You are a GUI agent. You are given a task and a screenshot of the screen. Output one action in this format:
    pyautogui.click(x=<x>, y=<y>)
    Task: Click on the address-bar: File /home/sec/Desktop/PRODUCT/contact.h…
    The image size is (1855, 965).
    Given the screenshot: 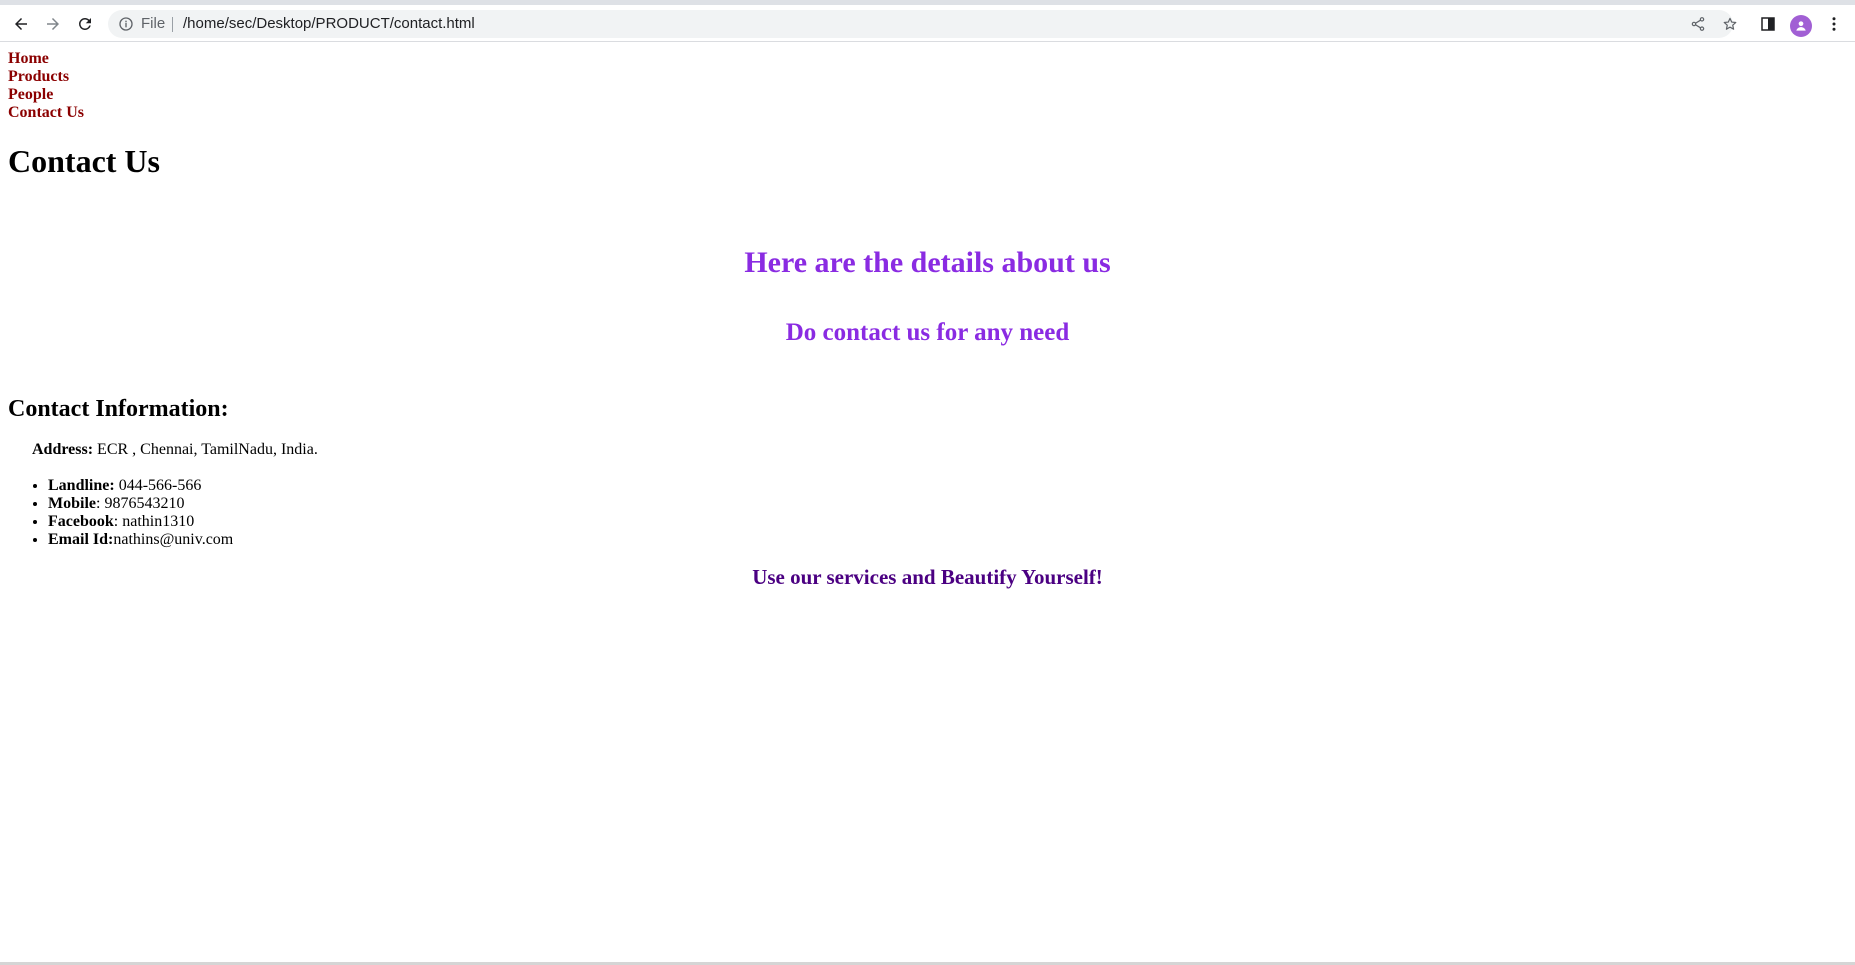 What is the action you would take?
    pyautogui.click(x=922, y=24)
    